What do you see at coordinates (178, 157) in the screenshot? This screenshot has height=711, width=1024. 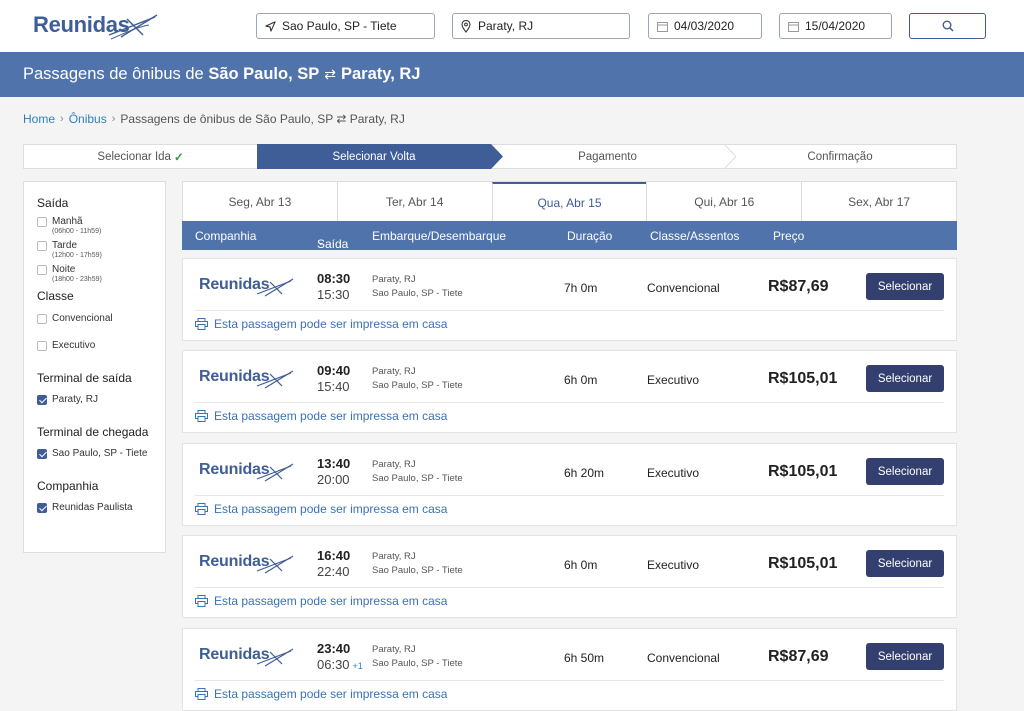 I see `checkmark-icon: ✓` at bounding box center [178, 157].